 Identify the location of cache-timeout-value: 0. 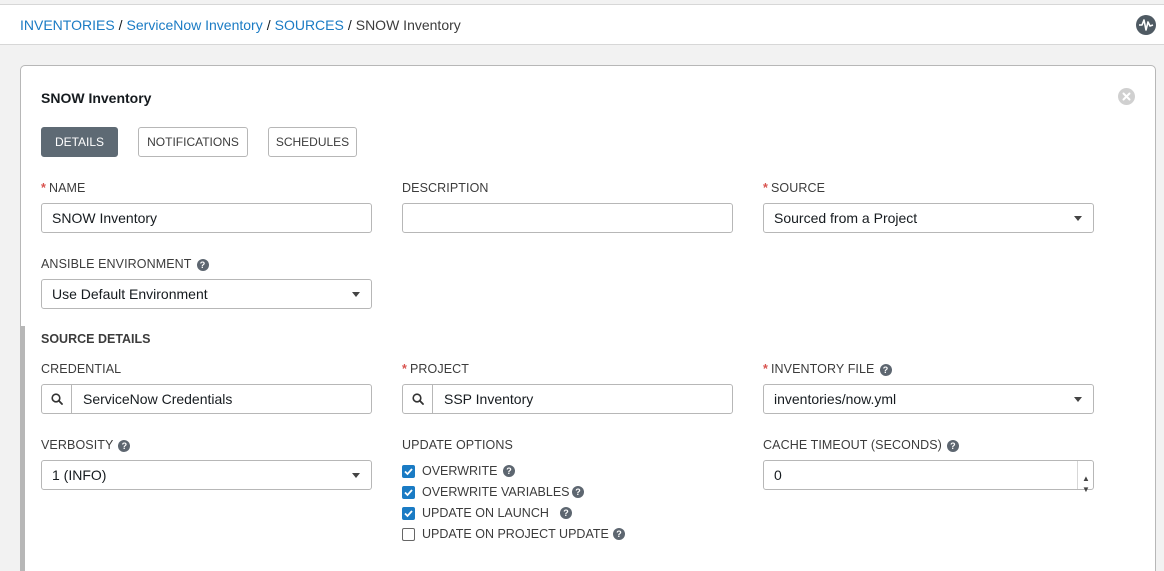
(778, 475).